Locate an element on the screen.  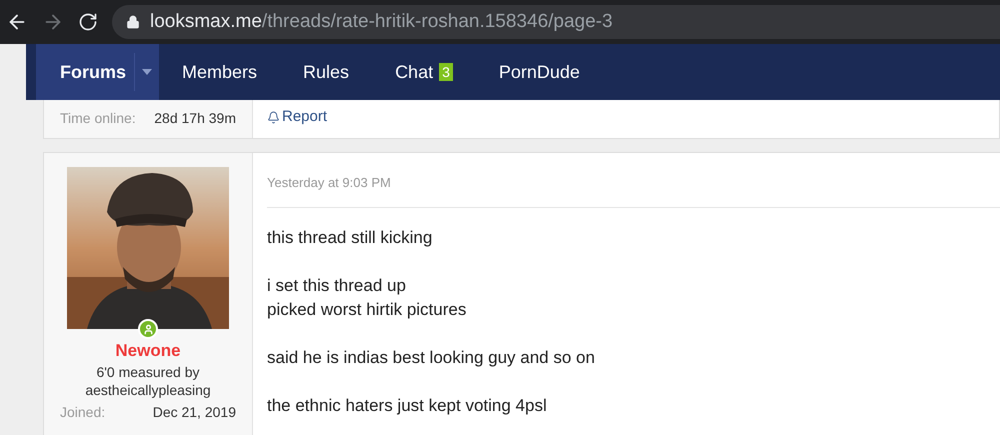
address-bar: looksmax.me/threads/rate-hritik-roshan.158346/page-3 is located at coordinates (556, 22).